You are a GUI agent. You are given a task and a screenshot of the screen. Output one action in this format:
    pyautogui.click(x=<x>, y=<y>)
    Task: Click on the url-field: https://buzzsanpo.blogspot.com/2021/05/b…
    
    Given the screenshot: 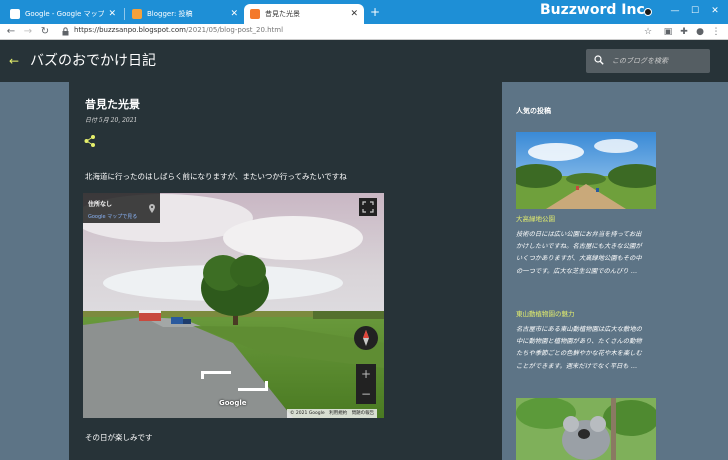 What is the action you would take?
    pyautogui.click(x=178, y=30)
    